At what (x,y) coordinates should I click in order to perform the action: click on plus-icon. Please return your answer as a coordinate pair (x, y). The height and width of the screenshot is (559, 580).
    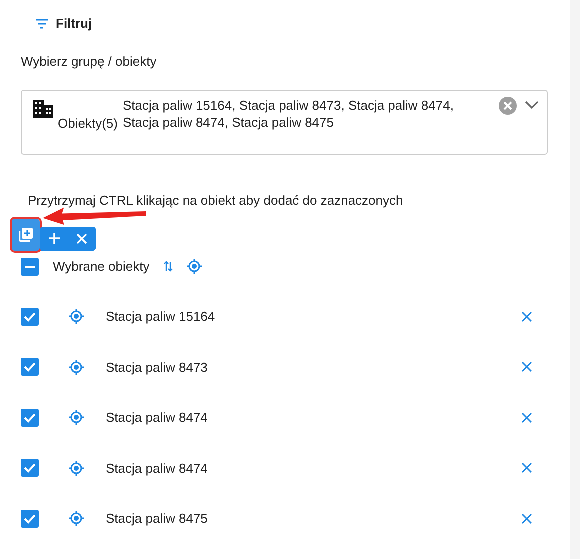
    Looking at the image, I should click on (54, 238).